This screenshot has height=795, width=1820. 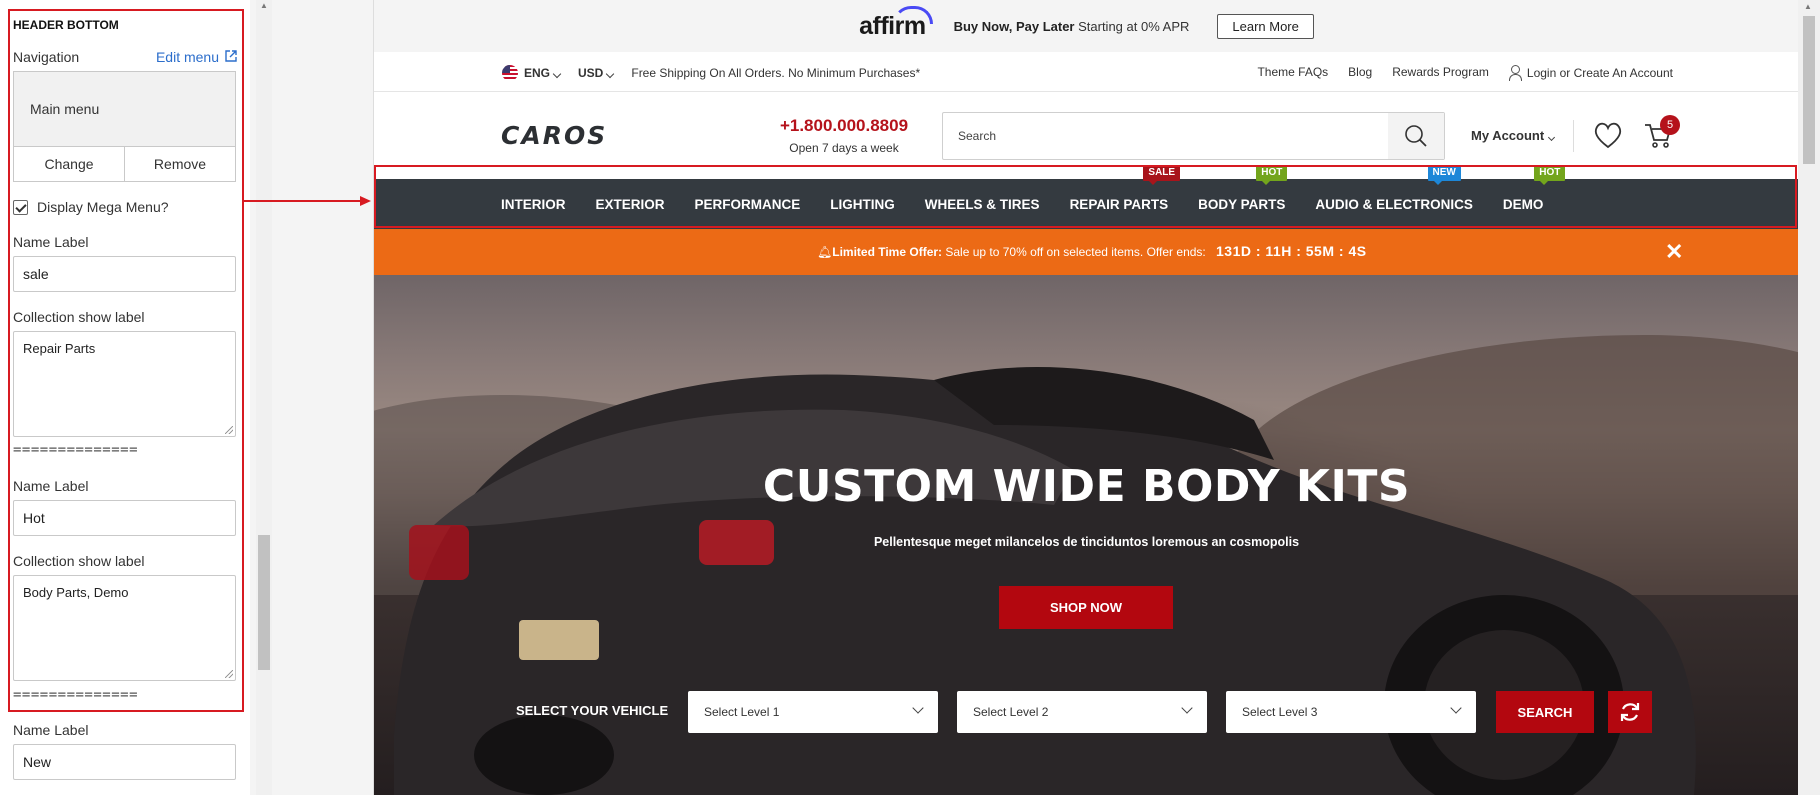 I want to click on language-selector: ENG, so click(x=548, y=73).